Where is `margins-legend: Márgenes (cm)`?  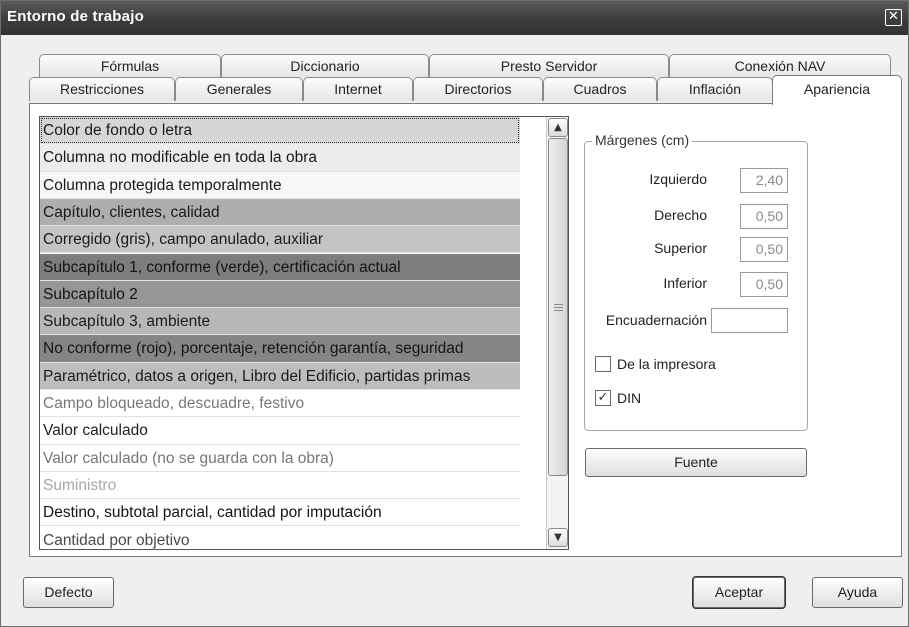 margins-legend: Márgenes (cm) is located at coordinates (642, 140).